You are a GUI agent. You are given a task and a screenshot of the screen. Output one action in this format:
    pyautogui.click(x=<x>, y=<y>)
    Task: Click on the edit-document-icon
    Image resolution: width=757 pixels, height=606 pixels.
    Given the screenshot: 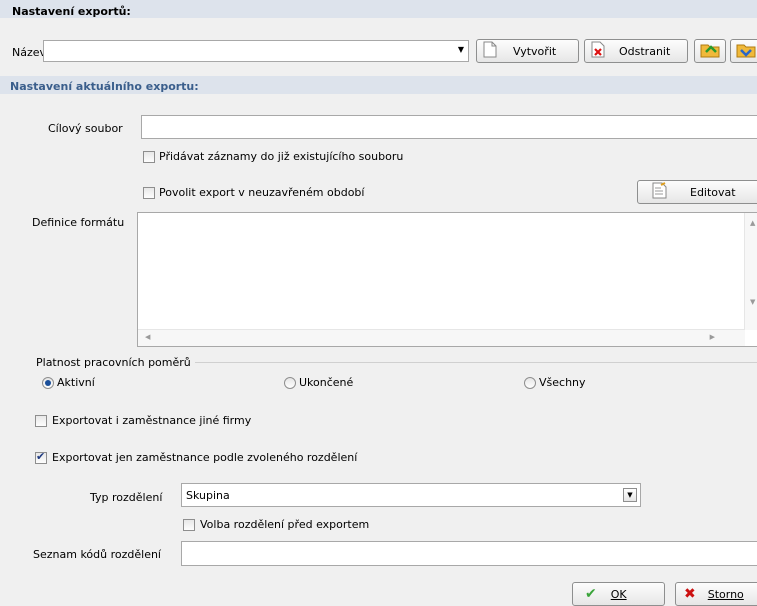 What is the action you would take?
    pyautogui.click(x=660, y=192)
    